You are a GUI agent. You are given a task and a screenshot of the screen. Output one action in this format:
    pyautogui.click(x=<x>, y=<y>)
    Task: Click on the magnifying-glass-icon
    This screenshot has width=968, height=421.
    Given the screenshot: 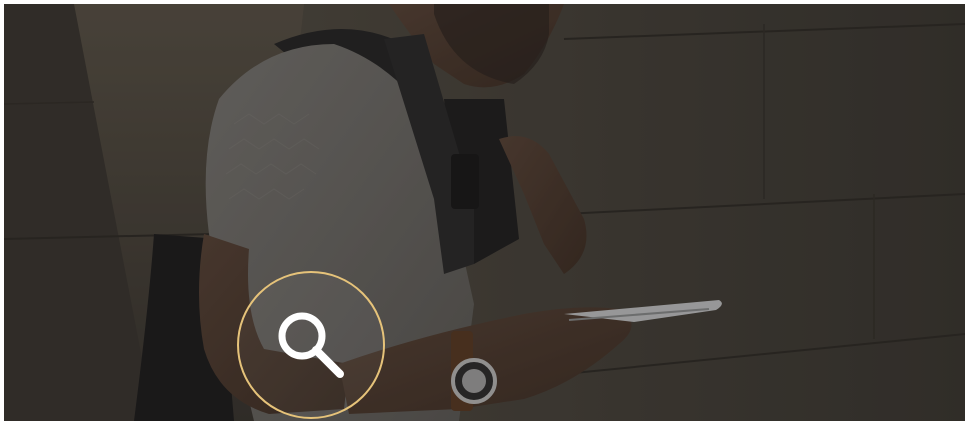 What is the action you would take?
    pyautogui.click(x=311, y=345)
    